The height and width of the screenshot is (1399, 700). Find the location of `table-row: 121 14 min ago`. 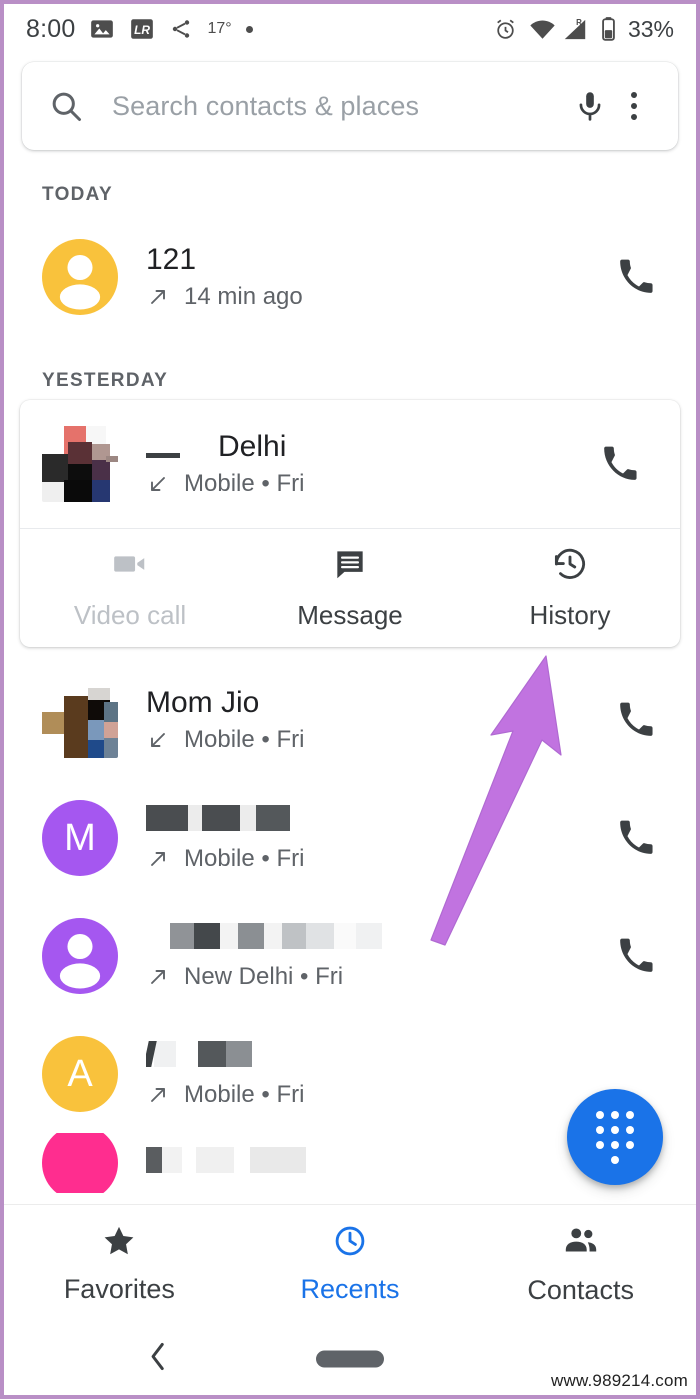

table-row: 121 14 min ago is located at coordinates (350, 277).